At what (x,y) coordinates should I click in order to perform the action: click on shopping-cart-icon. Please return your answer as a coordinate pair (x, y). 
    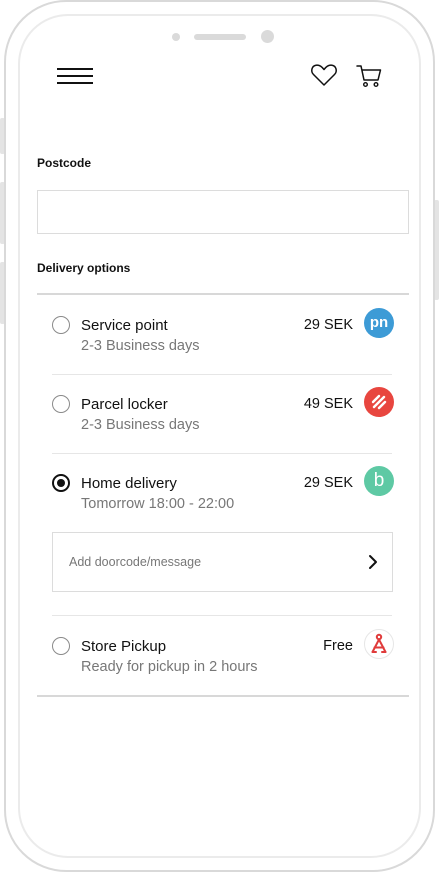
    Looking at the image, I should click on (369, 75).